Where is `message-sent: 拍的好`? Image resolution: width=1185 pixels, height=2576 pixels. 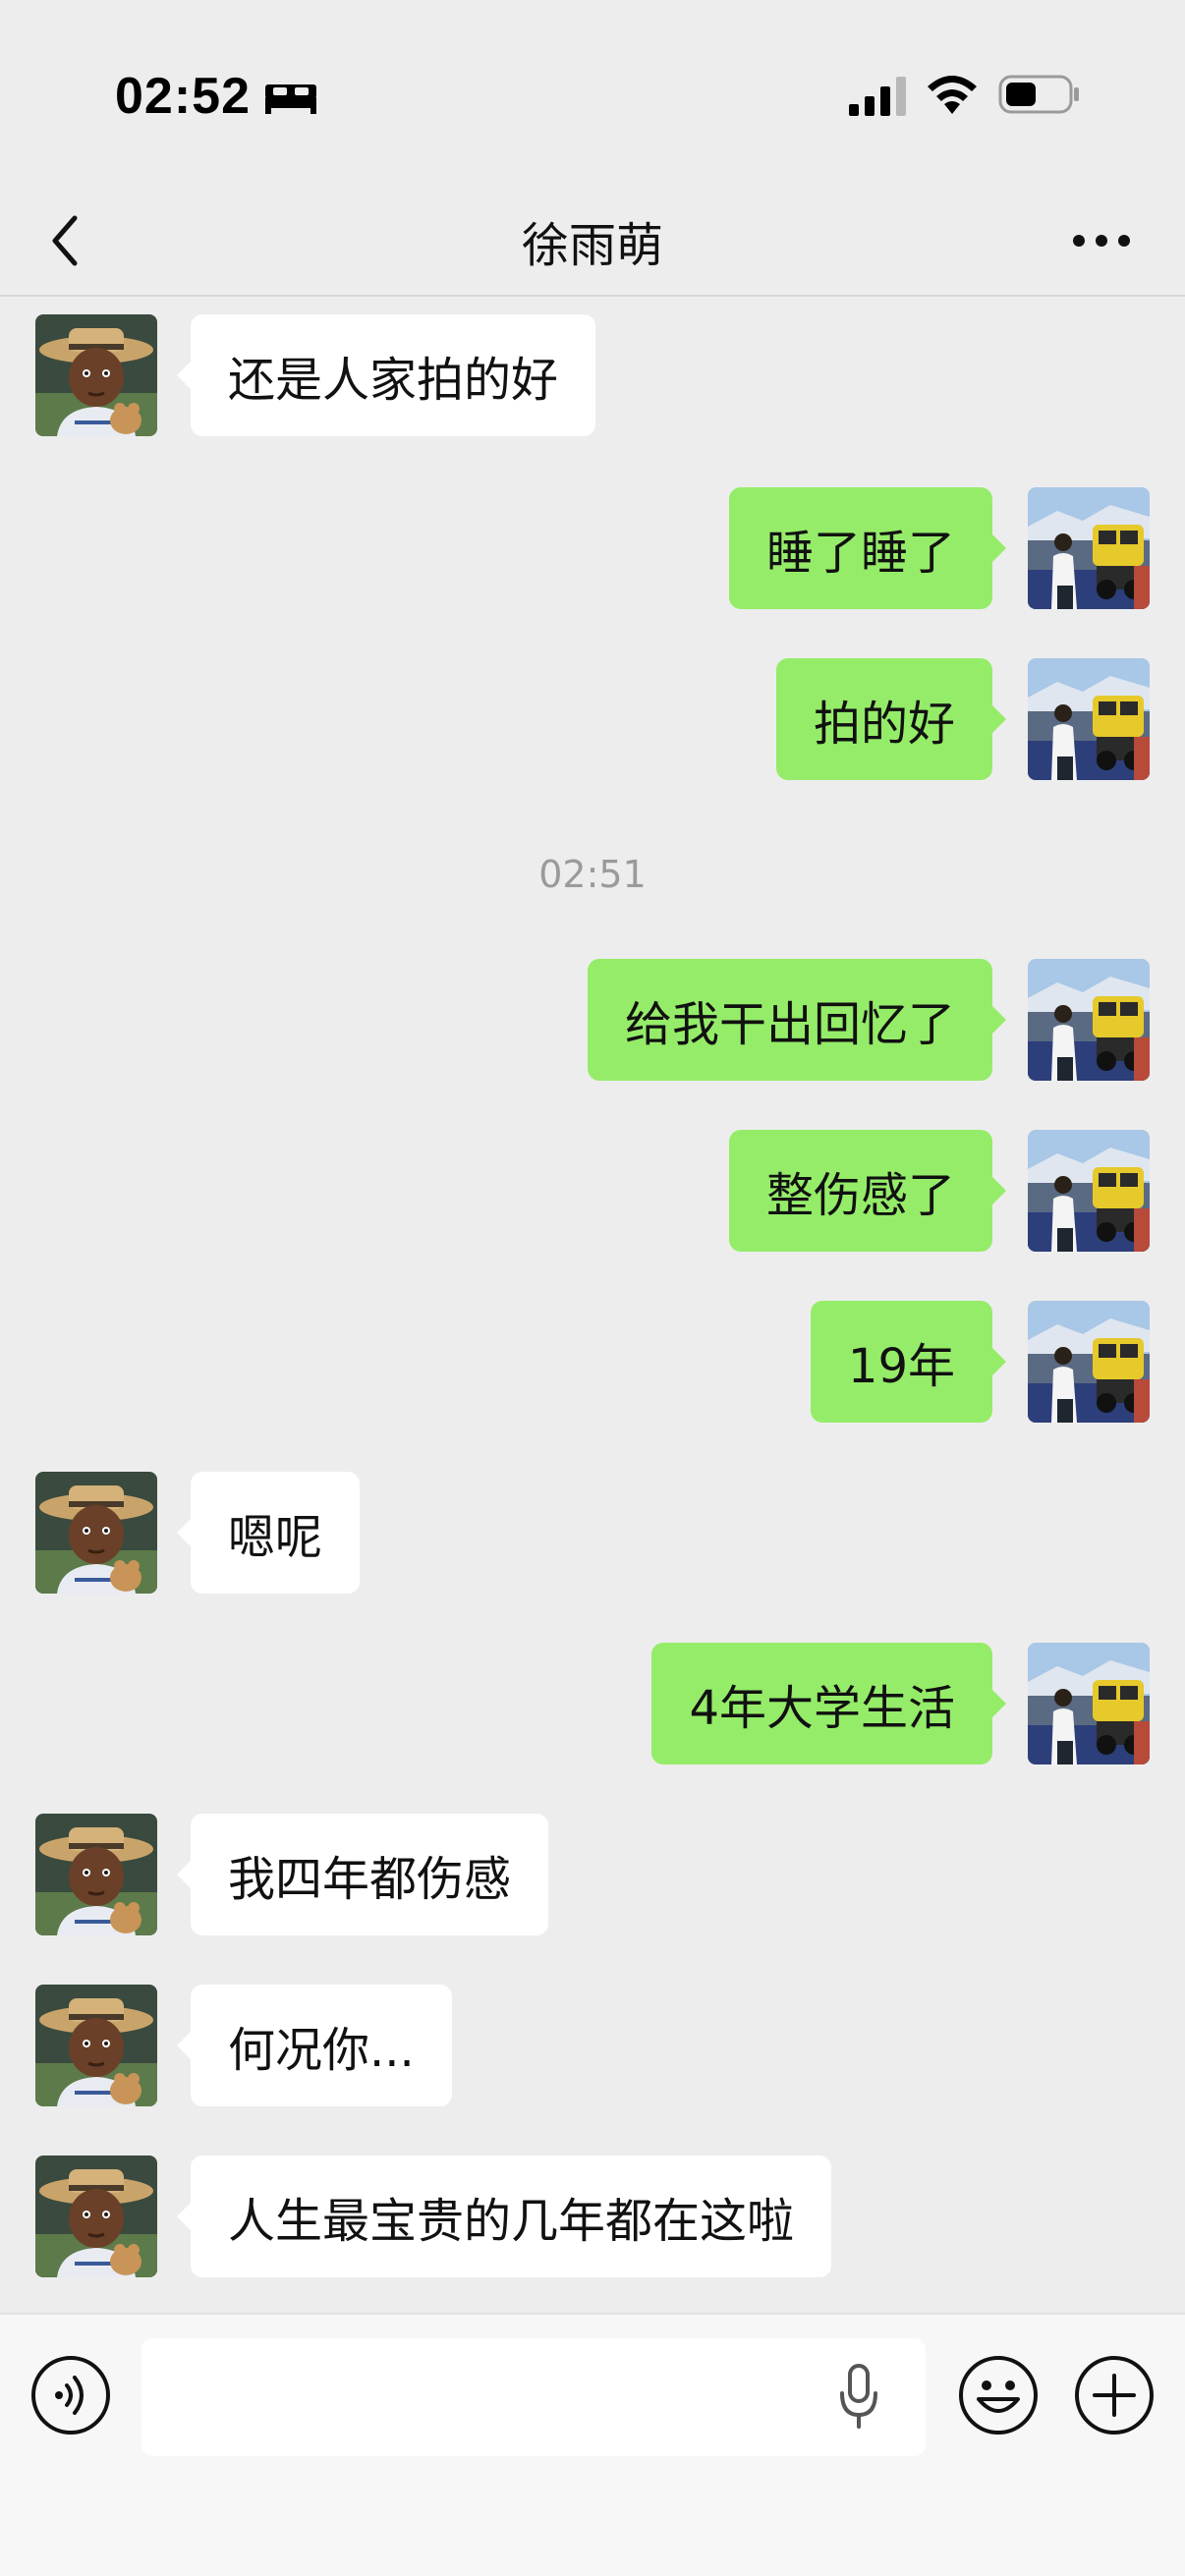 message-sent: 拍的好 is located at coordinates (592, 719).